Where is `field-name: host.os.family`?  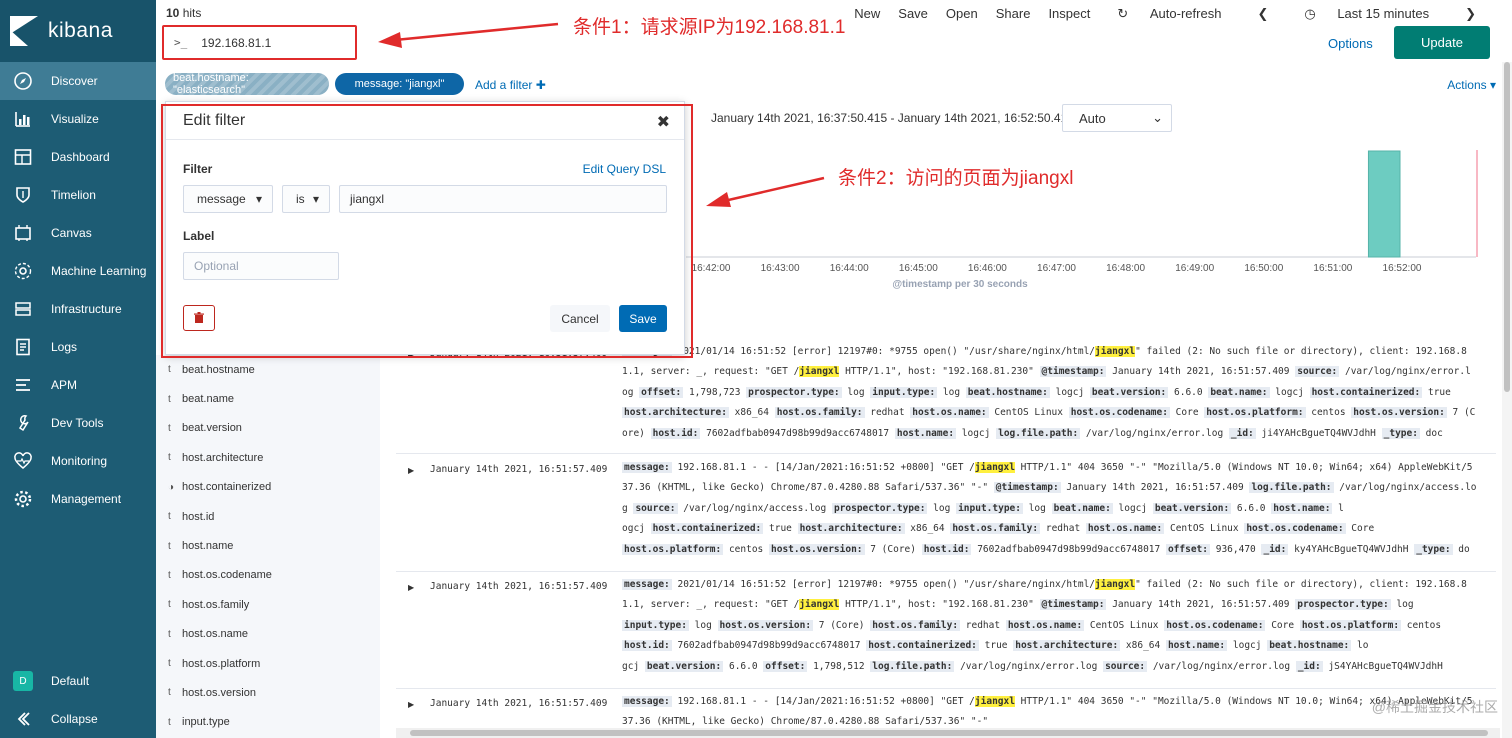
field-name: host.os.family is located at coordinates (216, 604).